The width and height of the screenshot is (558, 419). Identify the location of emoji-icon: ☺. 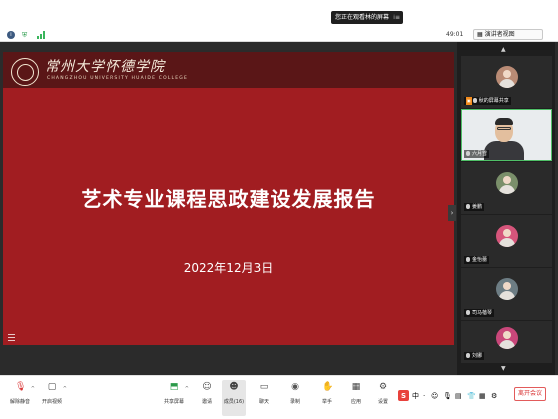
(434, 396).